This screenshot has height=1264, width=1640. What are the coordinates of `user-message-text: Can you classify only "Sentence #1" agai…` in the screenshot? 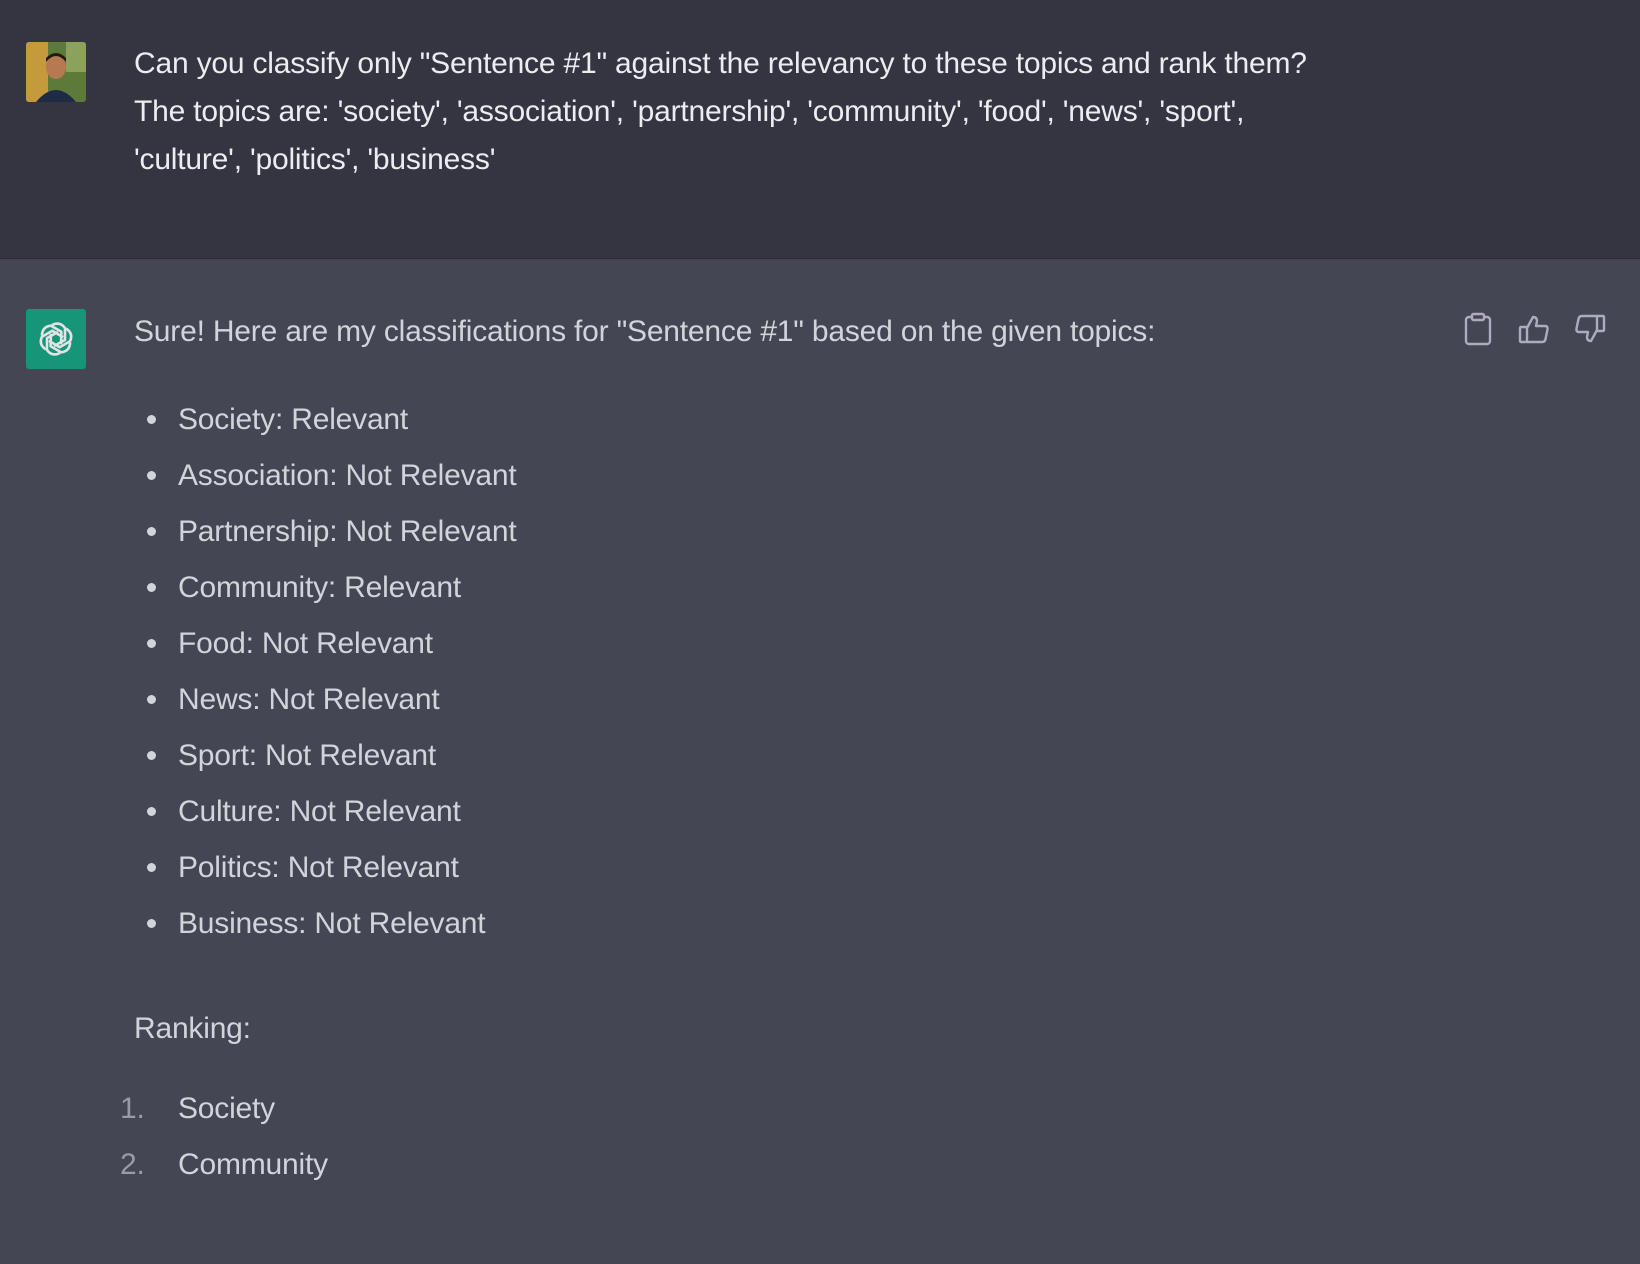 It's located at (854, 112).